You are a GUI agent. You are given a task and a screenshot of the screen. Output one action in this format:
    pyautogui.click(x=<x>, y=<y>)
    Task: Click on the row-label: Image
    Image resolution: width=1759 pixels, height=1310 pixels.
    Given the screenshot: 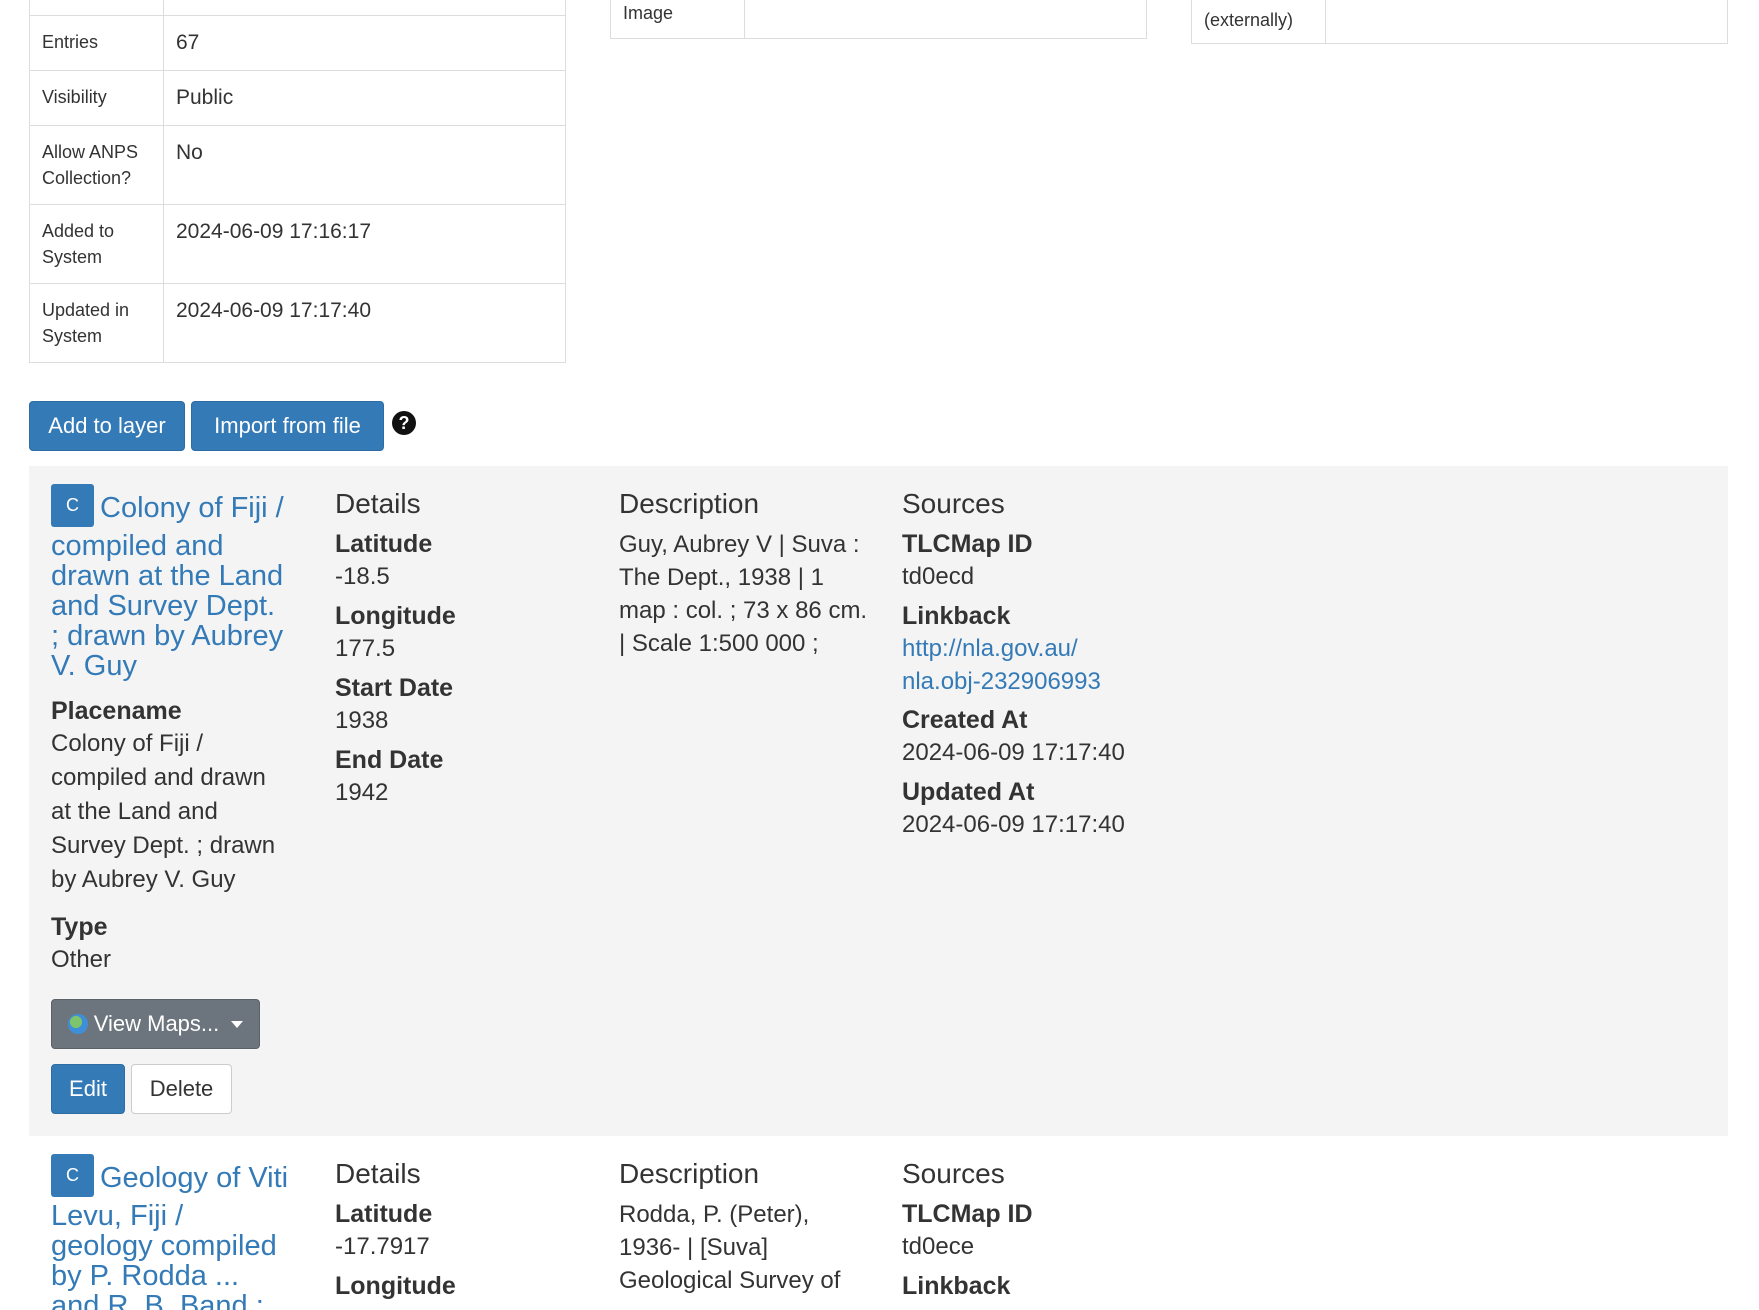 What is the action you would take?
    pyautogui.click(x=677, y=19)
    